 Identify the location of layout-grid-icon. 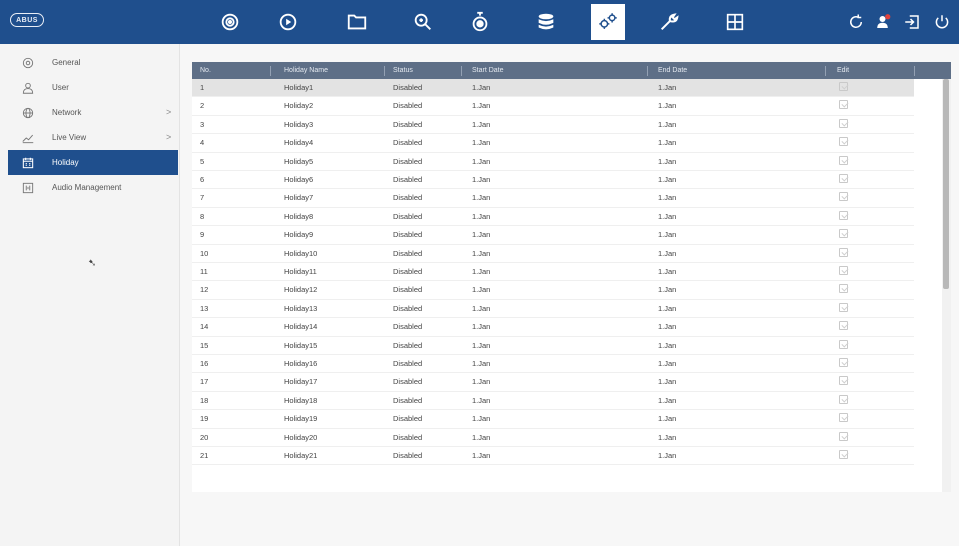
(735, 22).